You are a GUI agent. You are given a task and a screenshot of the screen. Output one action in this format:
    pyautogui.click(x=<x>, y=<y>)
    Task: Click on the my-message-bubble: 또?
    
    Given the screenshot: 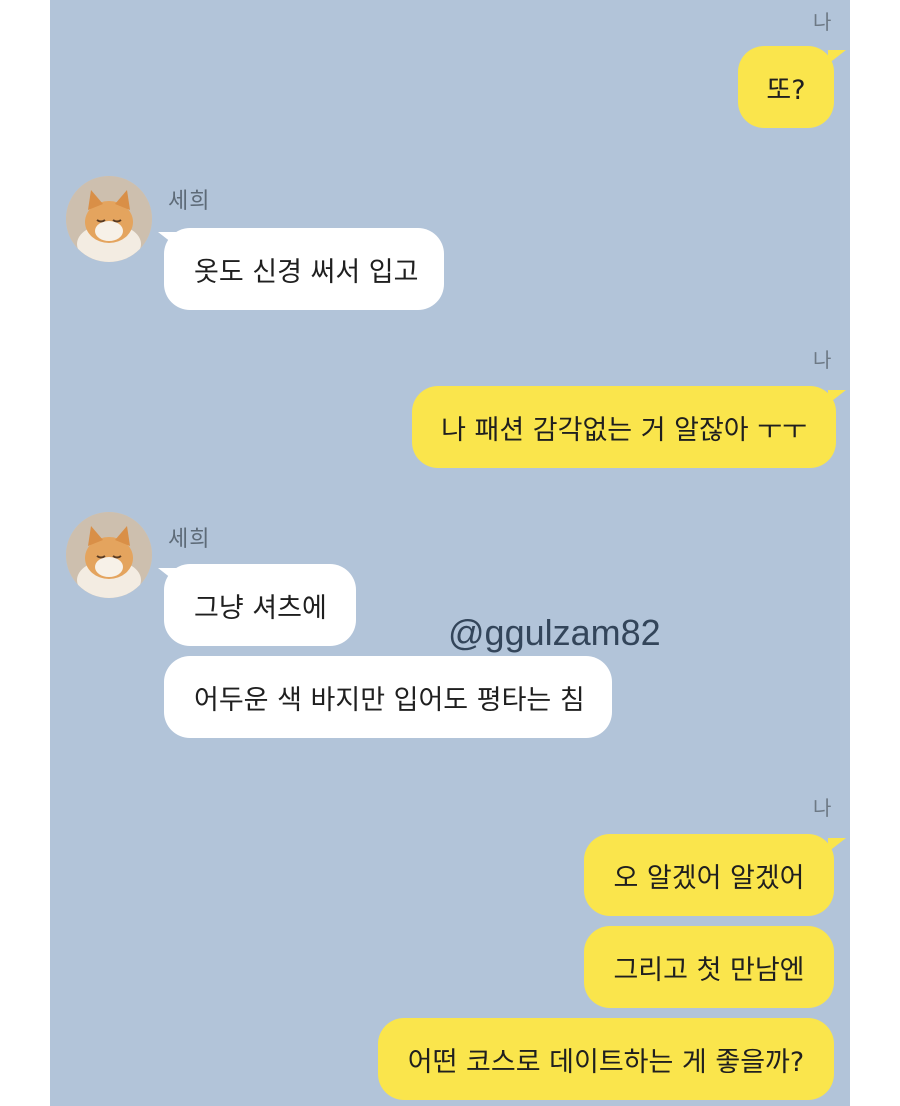 What is the action you would take?
    pyautogui.click(x=786, y=87)
    